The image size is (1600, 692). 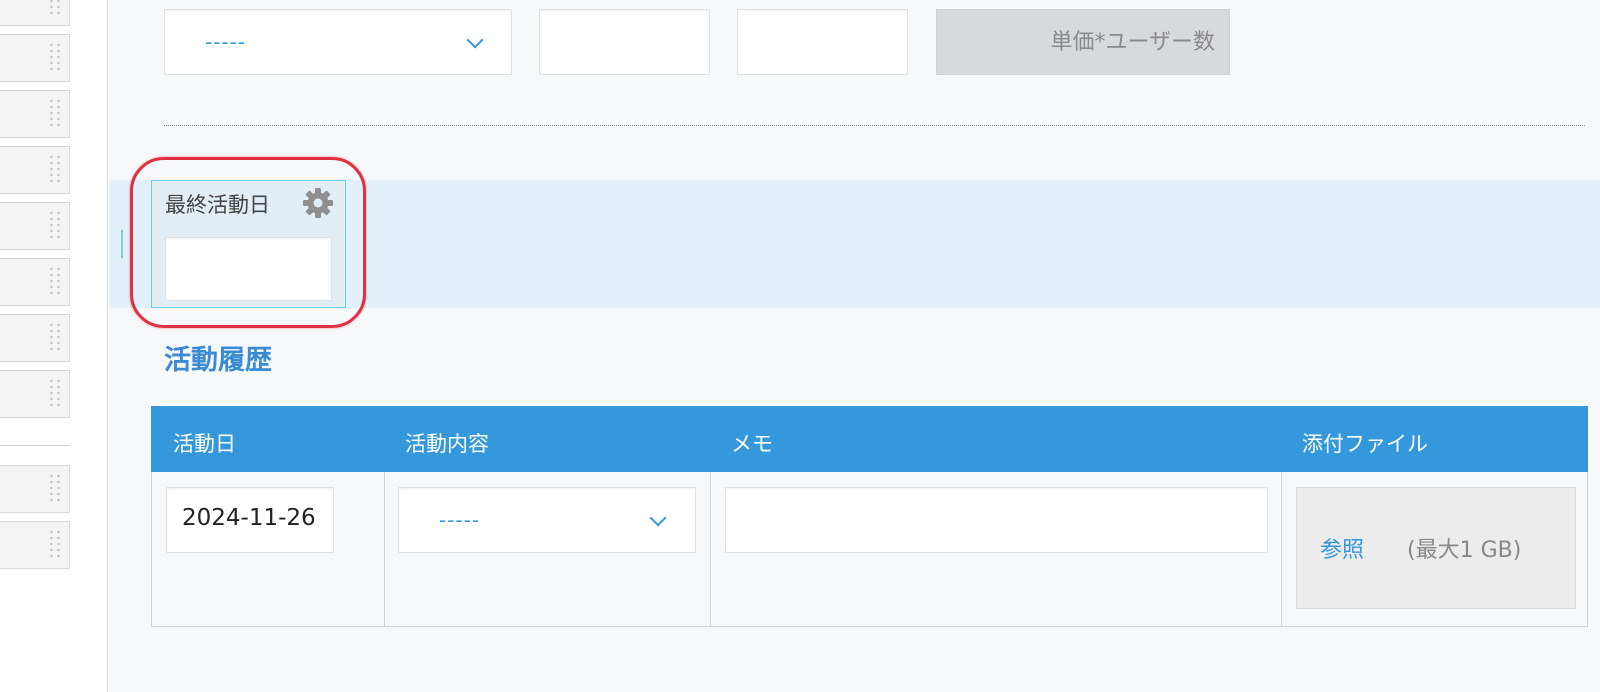 I want to click on section-title: 活動履歴, so click(x=218, y=360).